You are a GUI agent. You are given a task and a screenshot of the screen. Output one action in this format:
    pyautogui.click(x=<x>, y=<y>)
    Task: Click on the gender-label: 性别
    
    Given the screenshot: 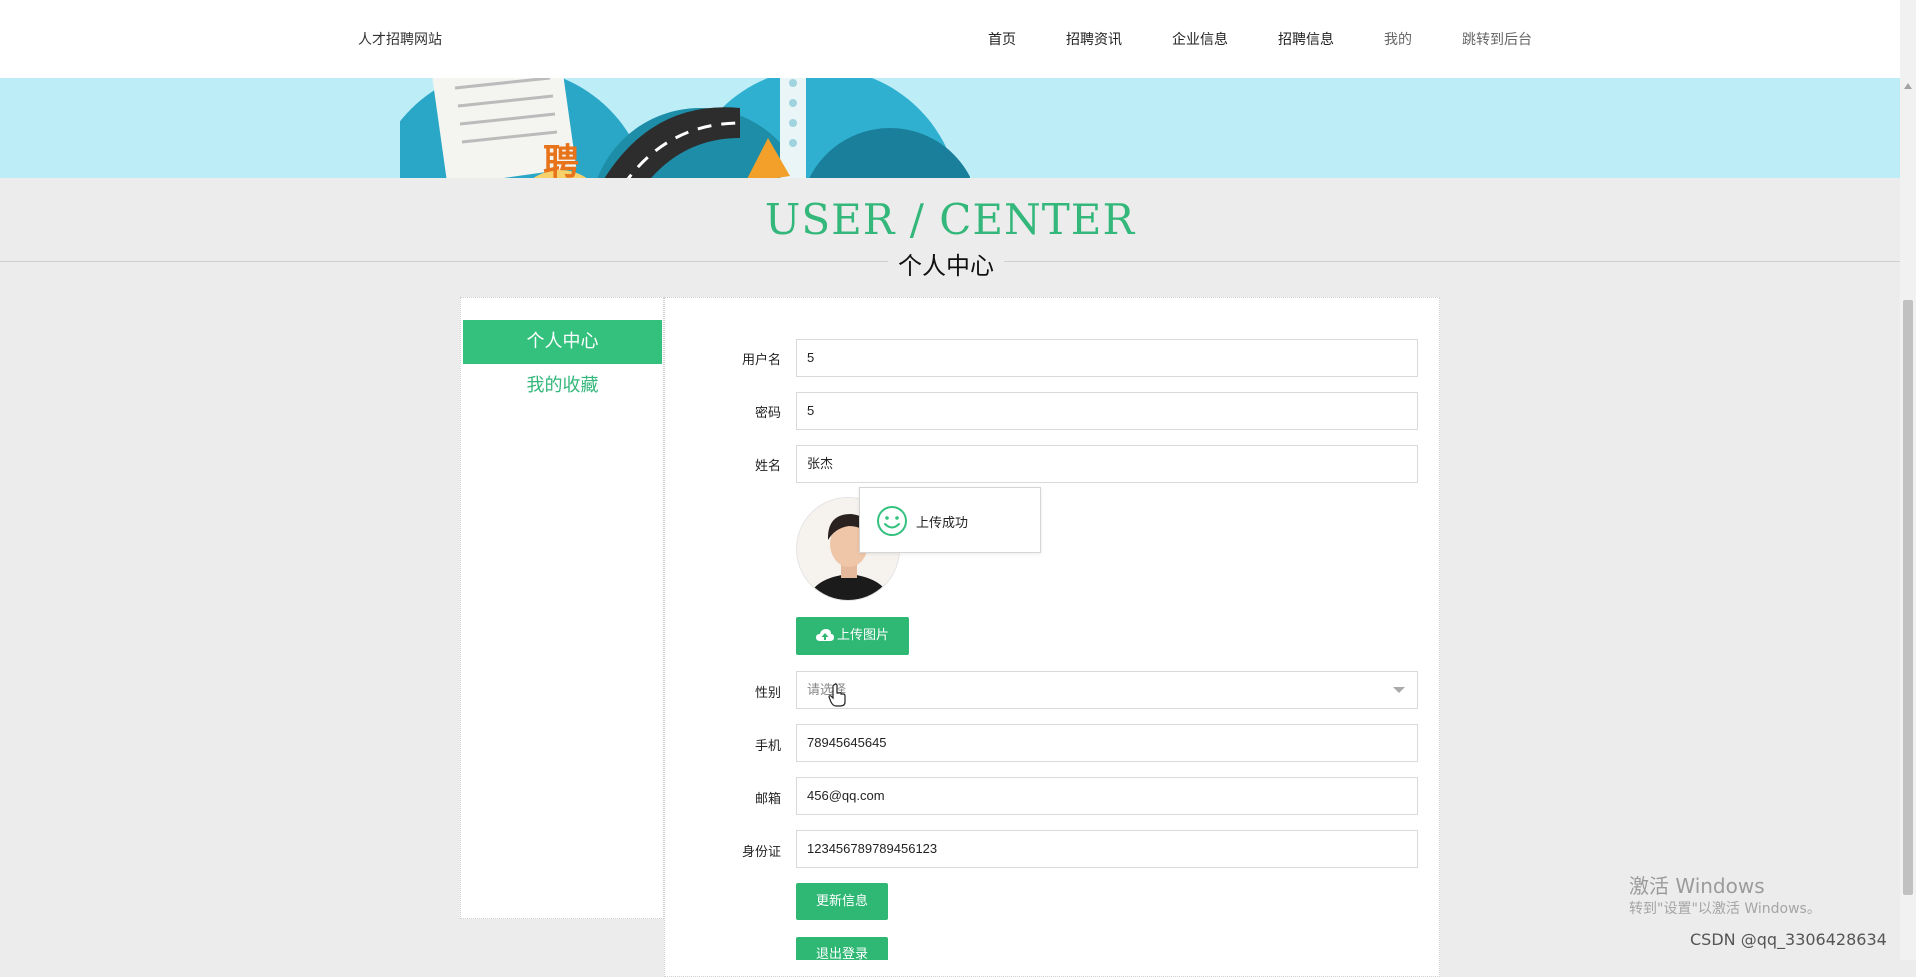 What is the action you would take?
    pyautogui.click(x=767, y=693)
    